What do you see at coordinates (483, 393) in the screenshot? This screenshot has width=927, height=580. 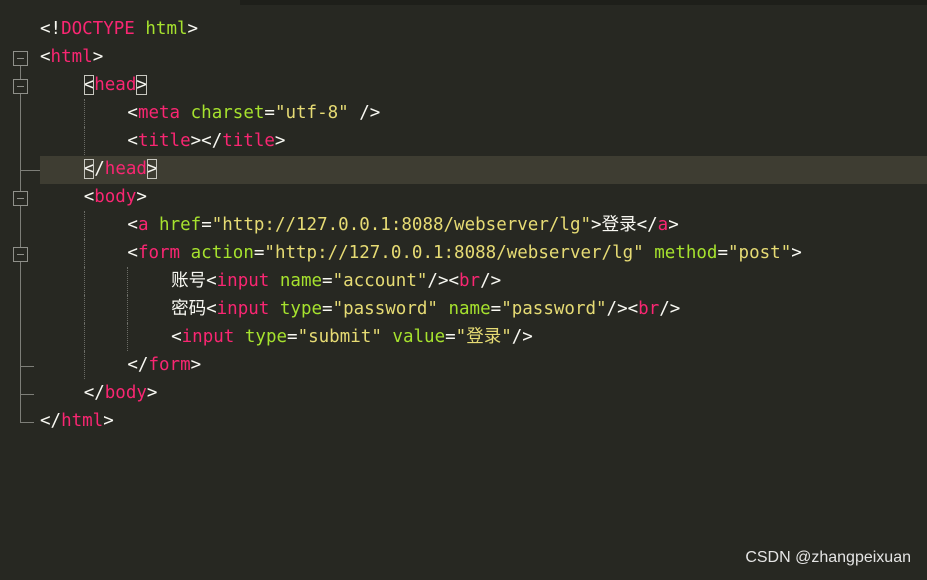 I see `code-line: </body>` at bounding box center [483, 393].